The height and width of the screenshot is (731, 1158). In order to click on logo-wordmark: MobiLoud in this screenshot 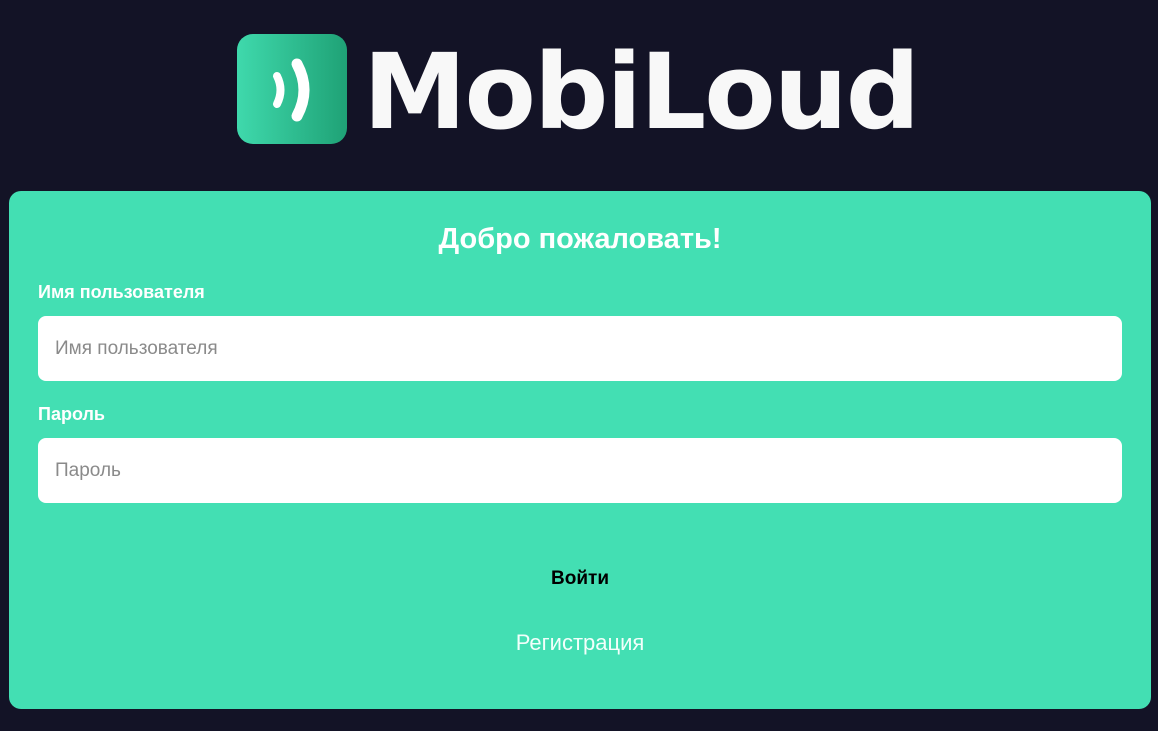, I will do `click(641, 92)`.